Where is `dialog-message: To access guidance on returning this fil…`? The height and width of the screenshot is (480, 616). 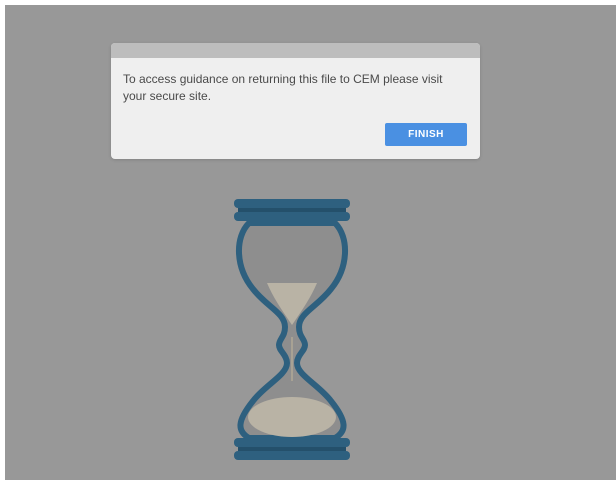
dialog-message: To access guidance on returning this fil… is located at coordinates (283, 87).